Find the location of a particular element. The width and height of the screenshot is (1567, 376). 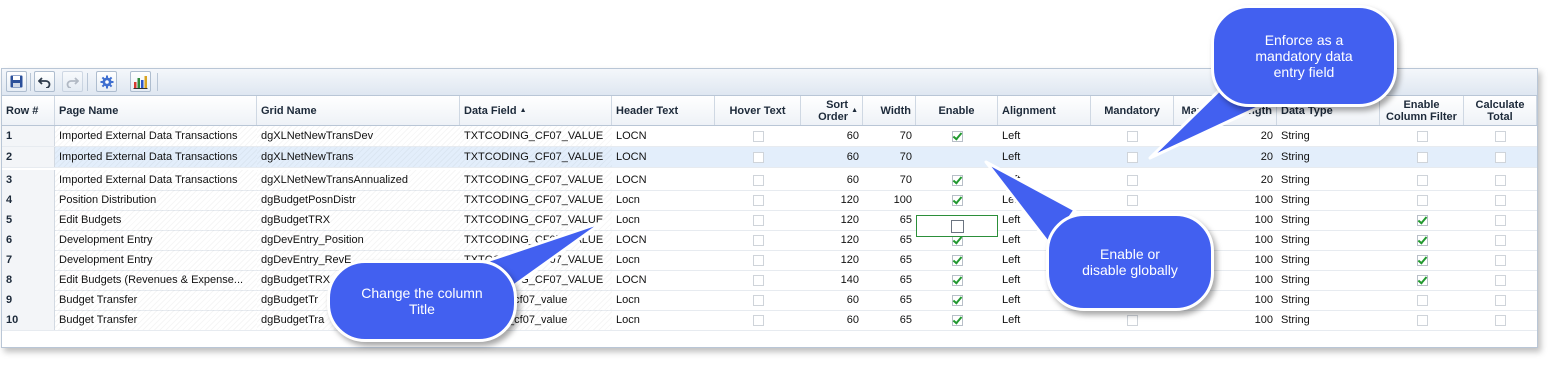

column-header-align: Alignment is located at coordinates (1044, 110).